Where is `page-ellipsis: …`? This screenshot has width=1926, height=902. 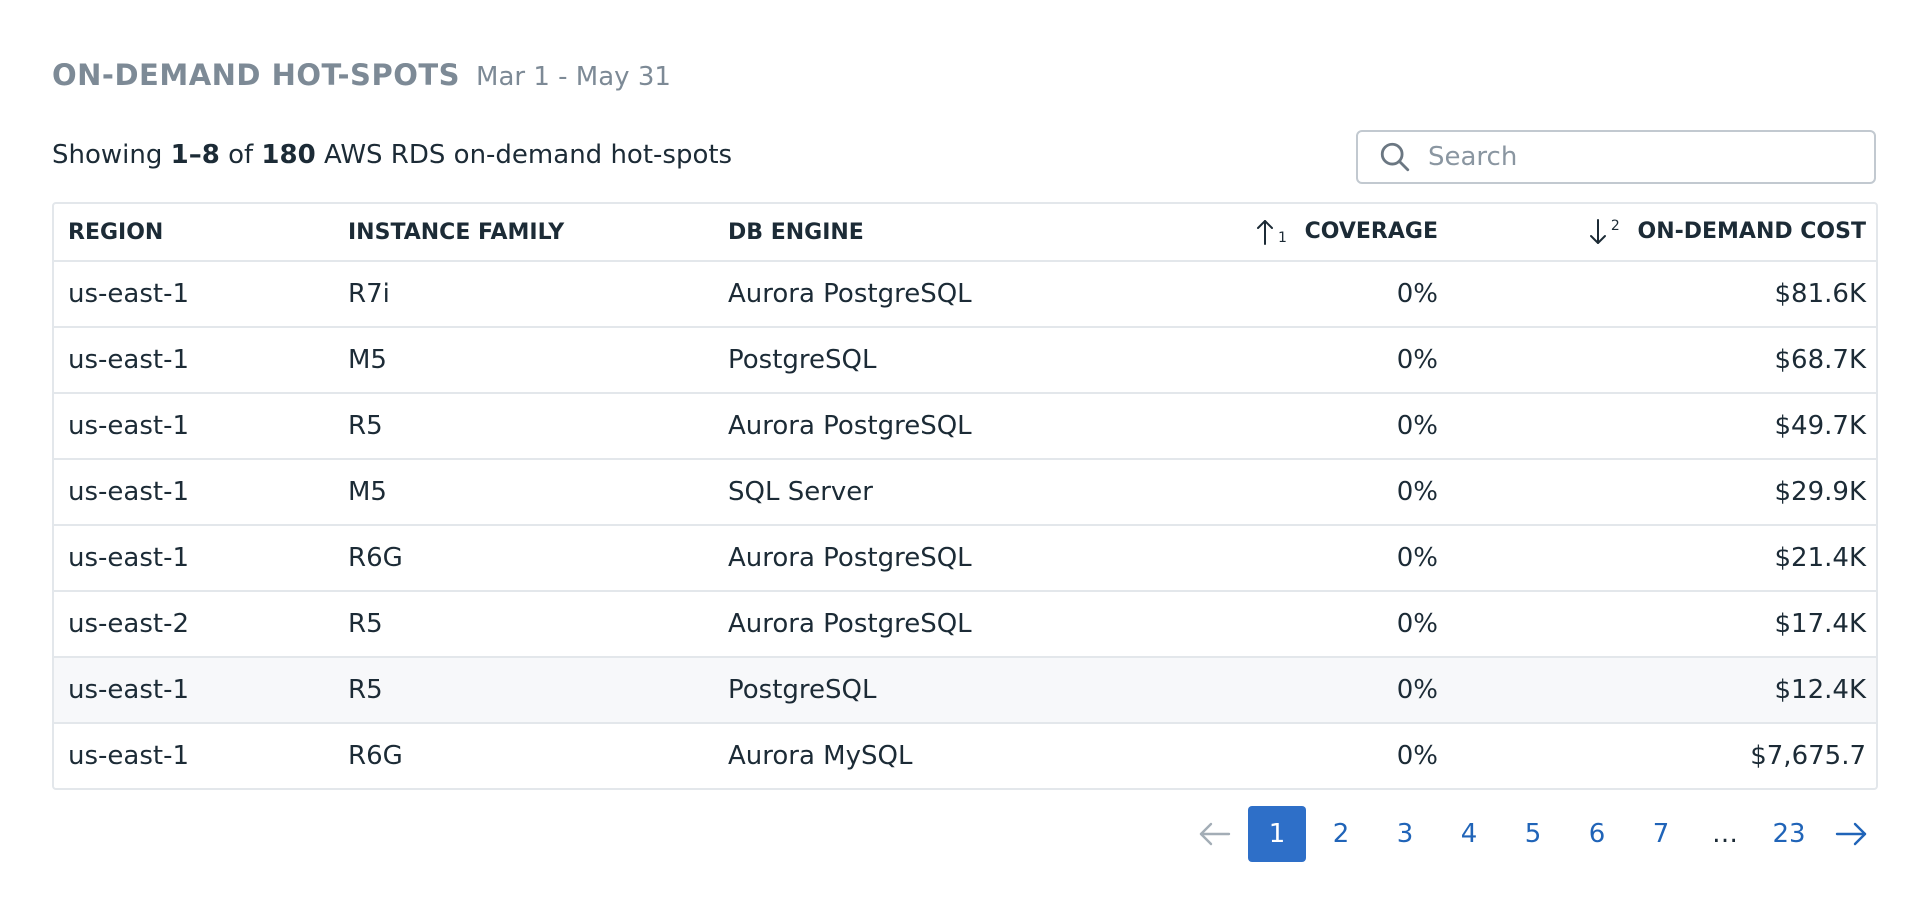 page-ellipsis: … is located at coordinates (1725, 834).